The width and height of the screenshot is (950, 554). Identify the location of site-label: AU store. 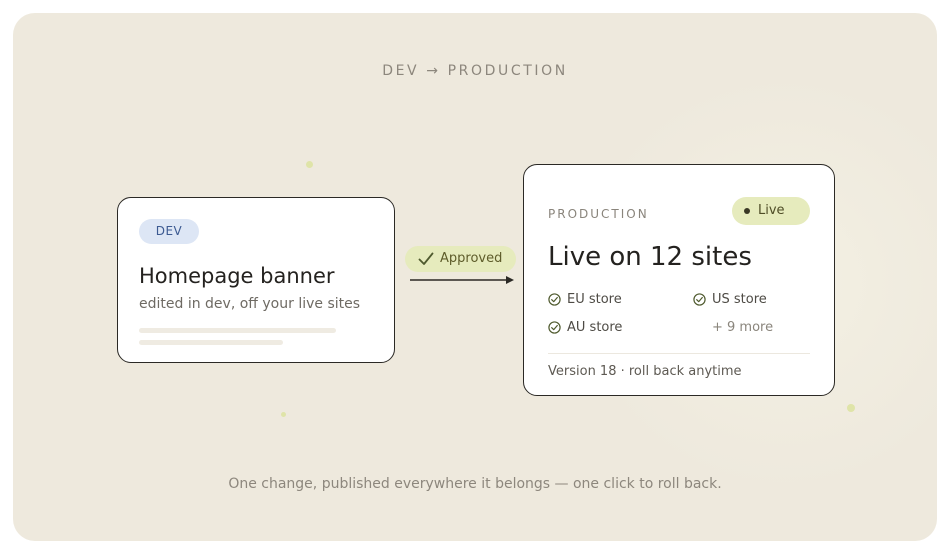
(595, 327).